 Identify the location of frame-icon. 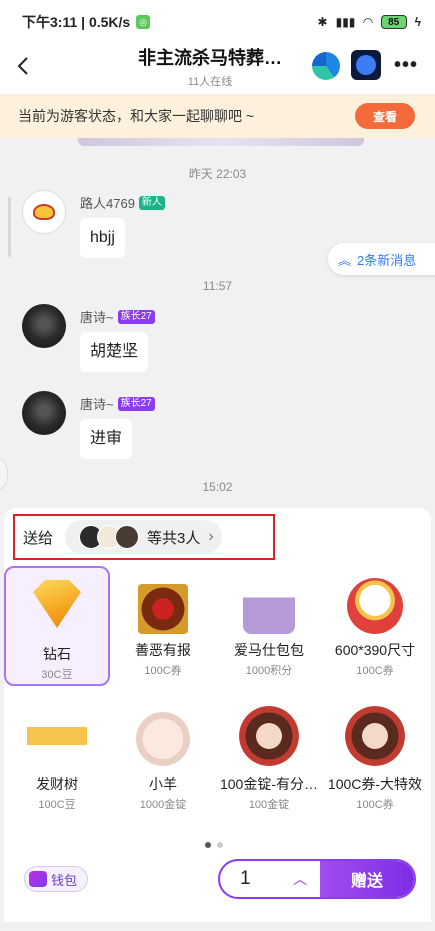
(163, 609).